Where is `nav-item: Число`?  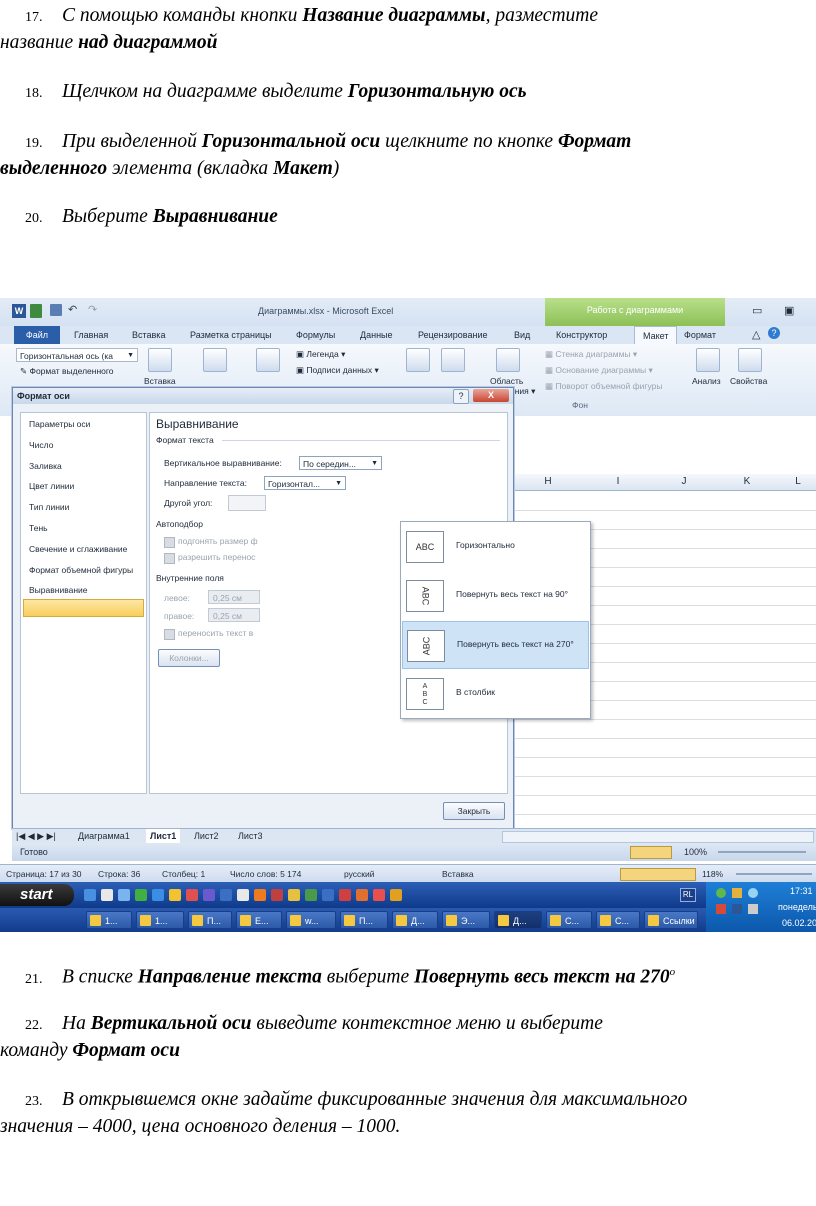 nav-item: Число is located at coordinates (41, 445).